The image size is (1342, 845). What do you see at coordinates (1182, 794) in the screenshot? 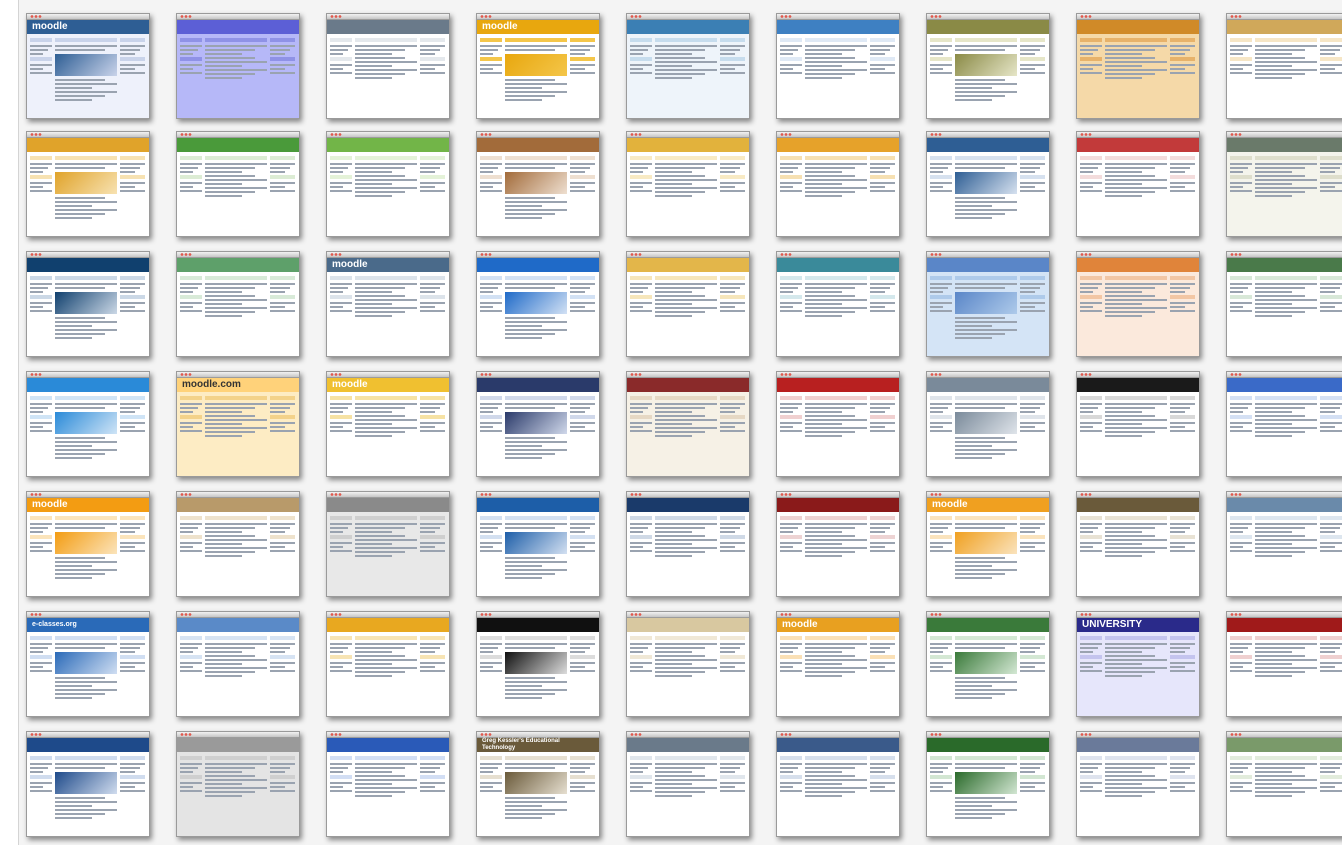
I see `right-sidebar` at bounding box center [1182, 794].